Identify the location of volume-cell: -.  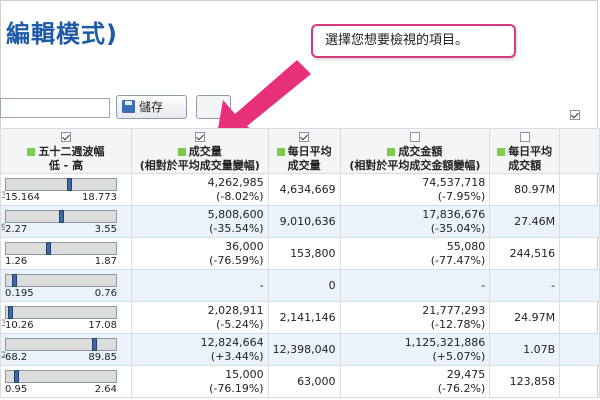
(199, 285).